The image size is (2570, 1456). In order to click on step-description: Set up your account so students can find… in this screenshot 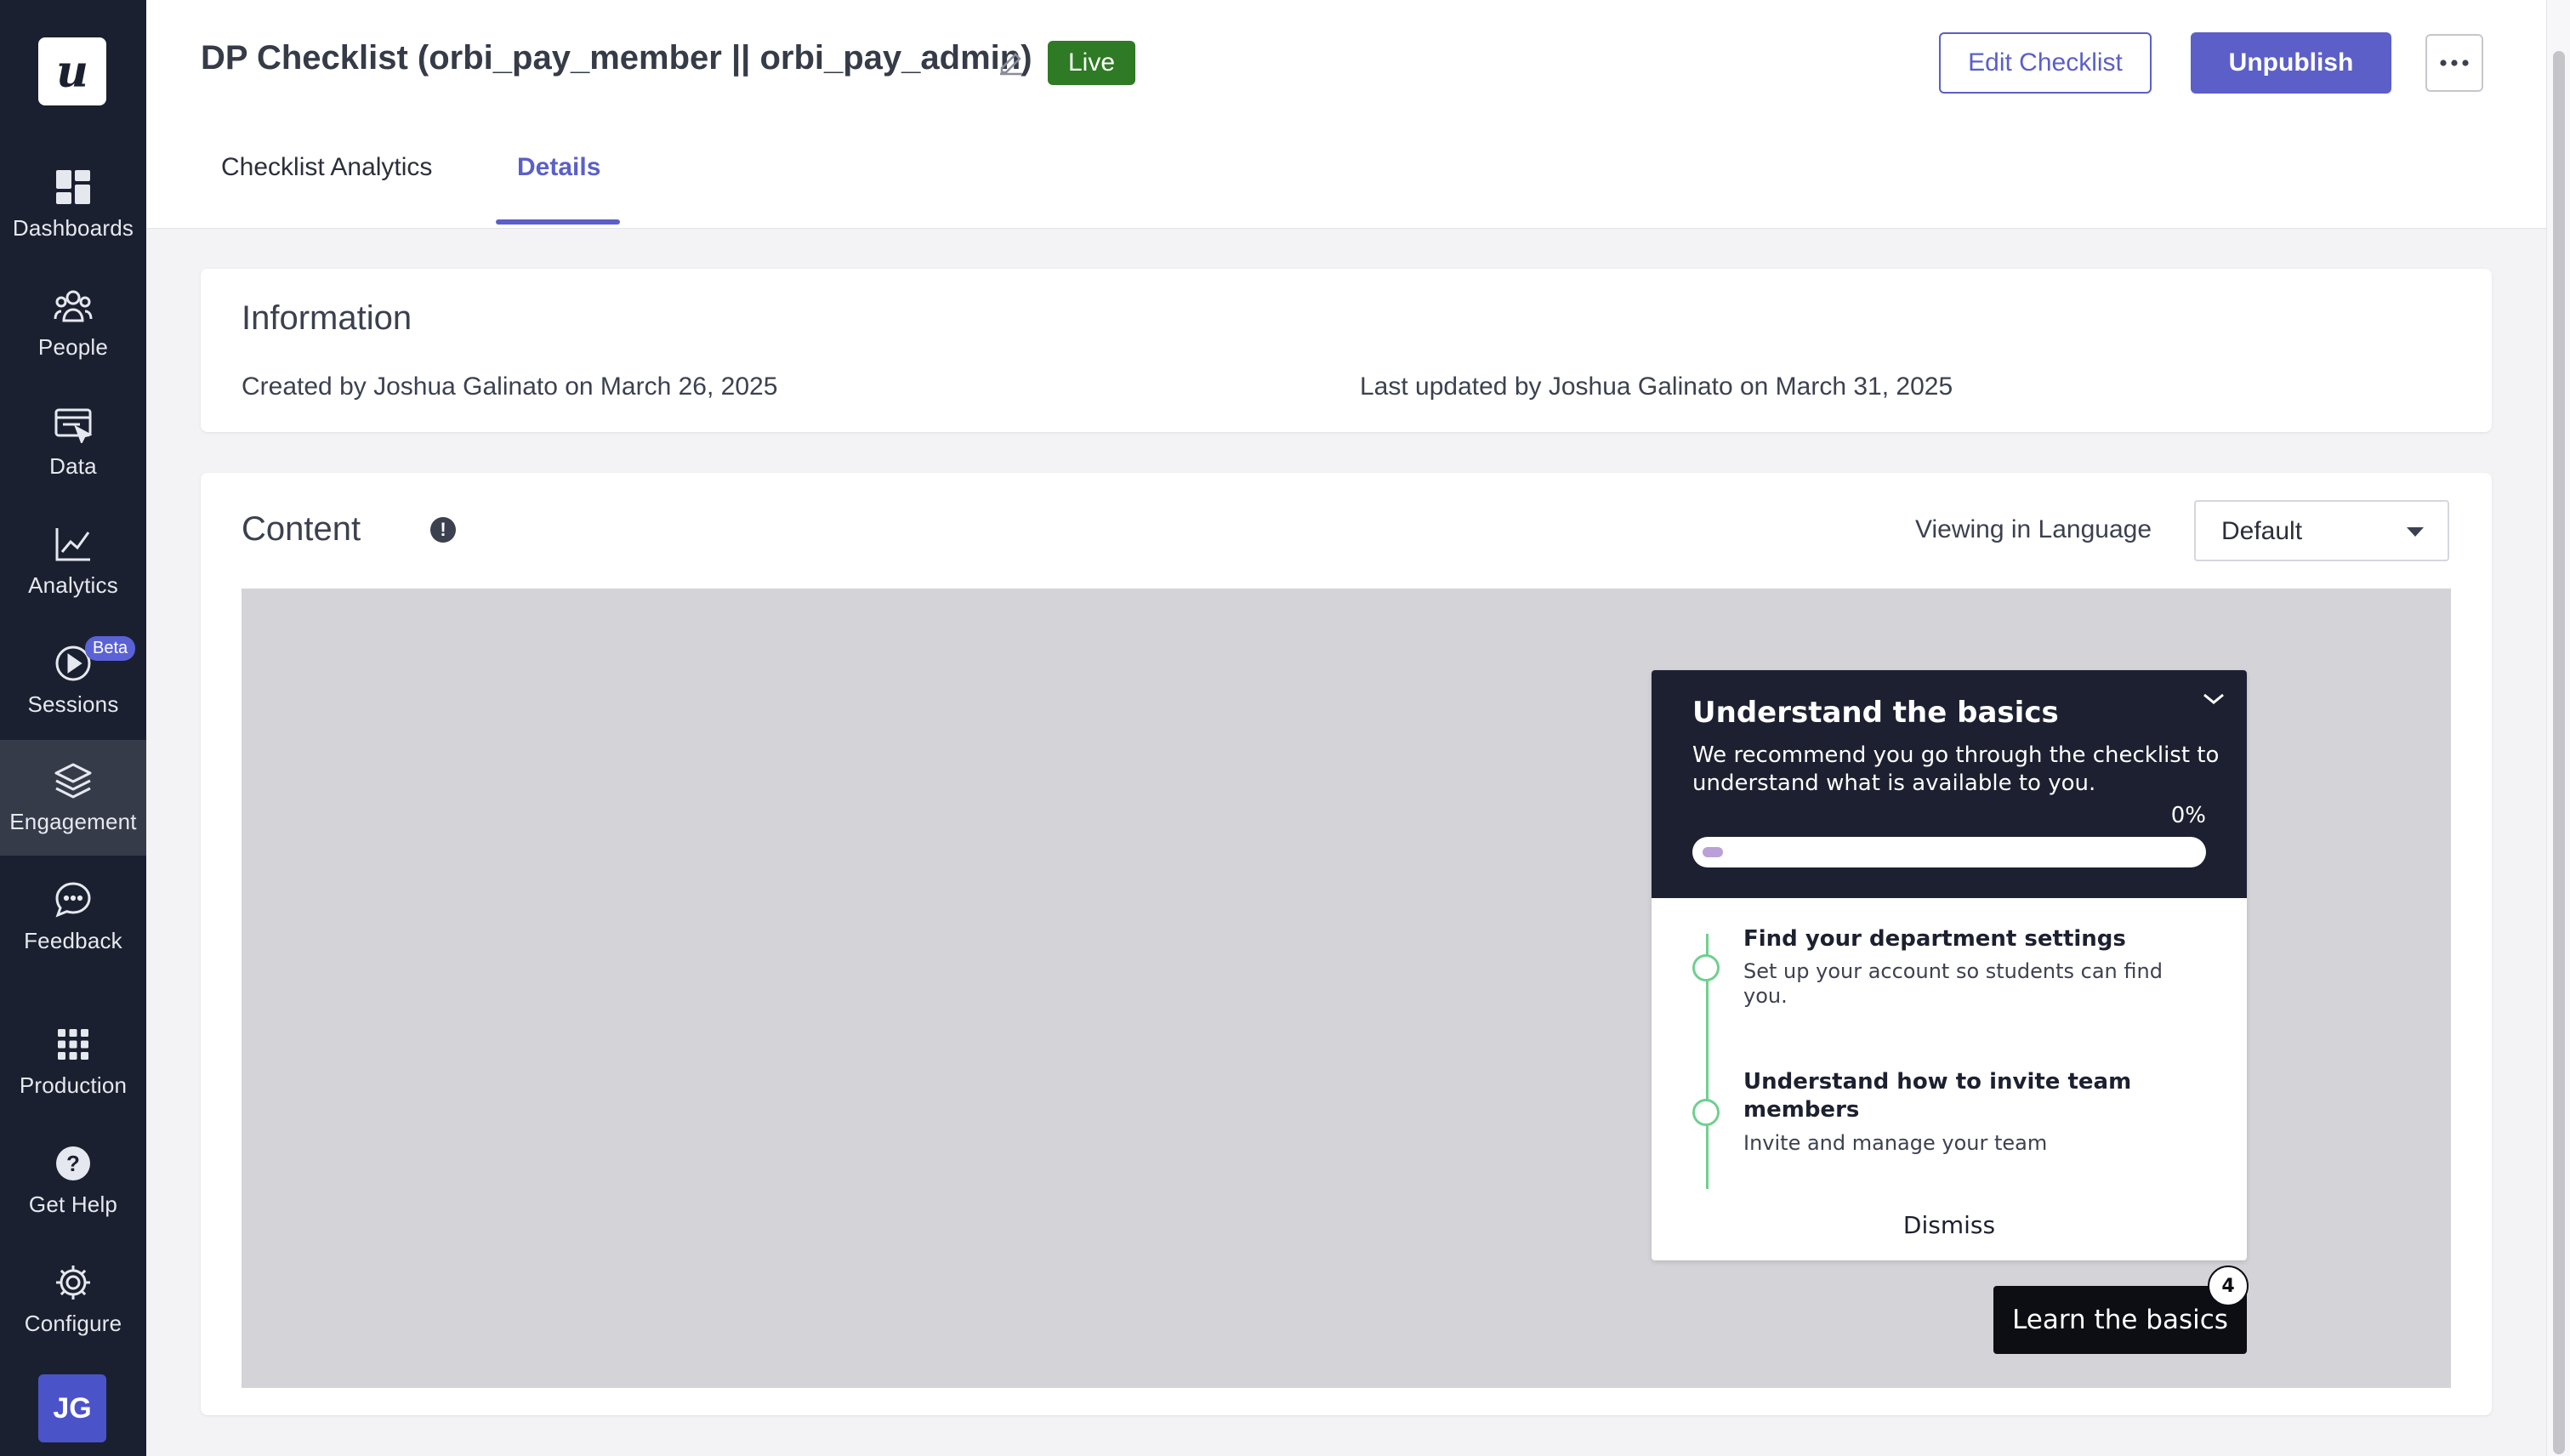, I will do `click(1953, 983)`.